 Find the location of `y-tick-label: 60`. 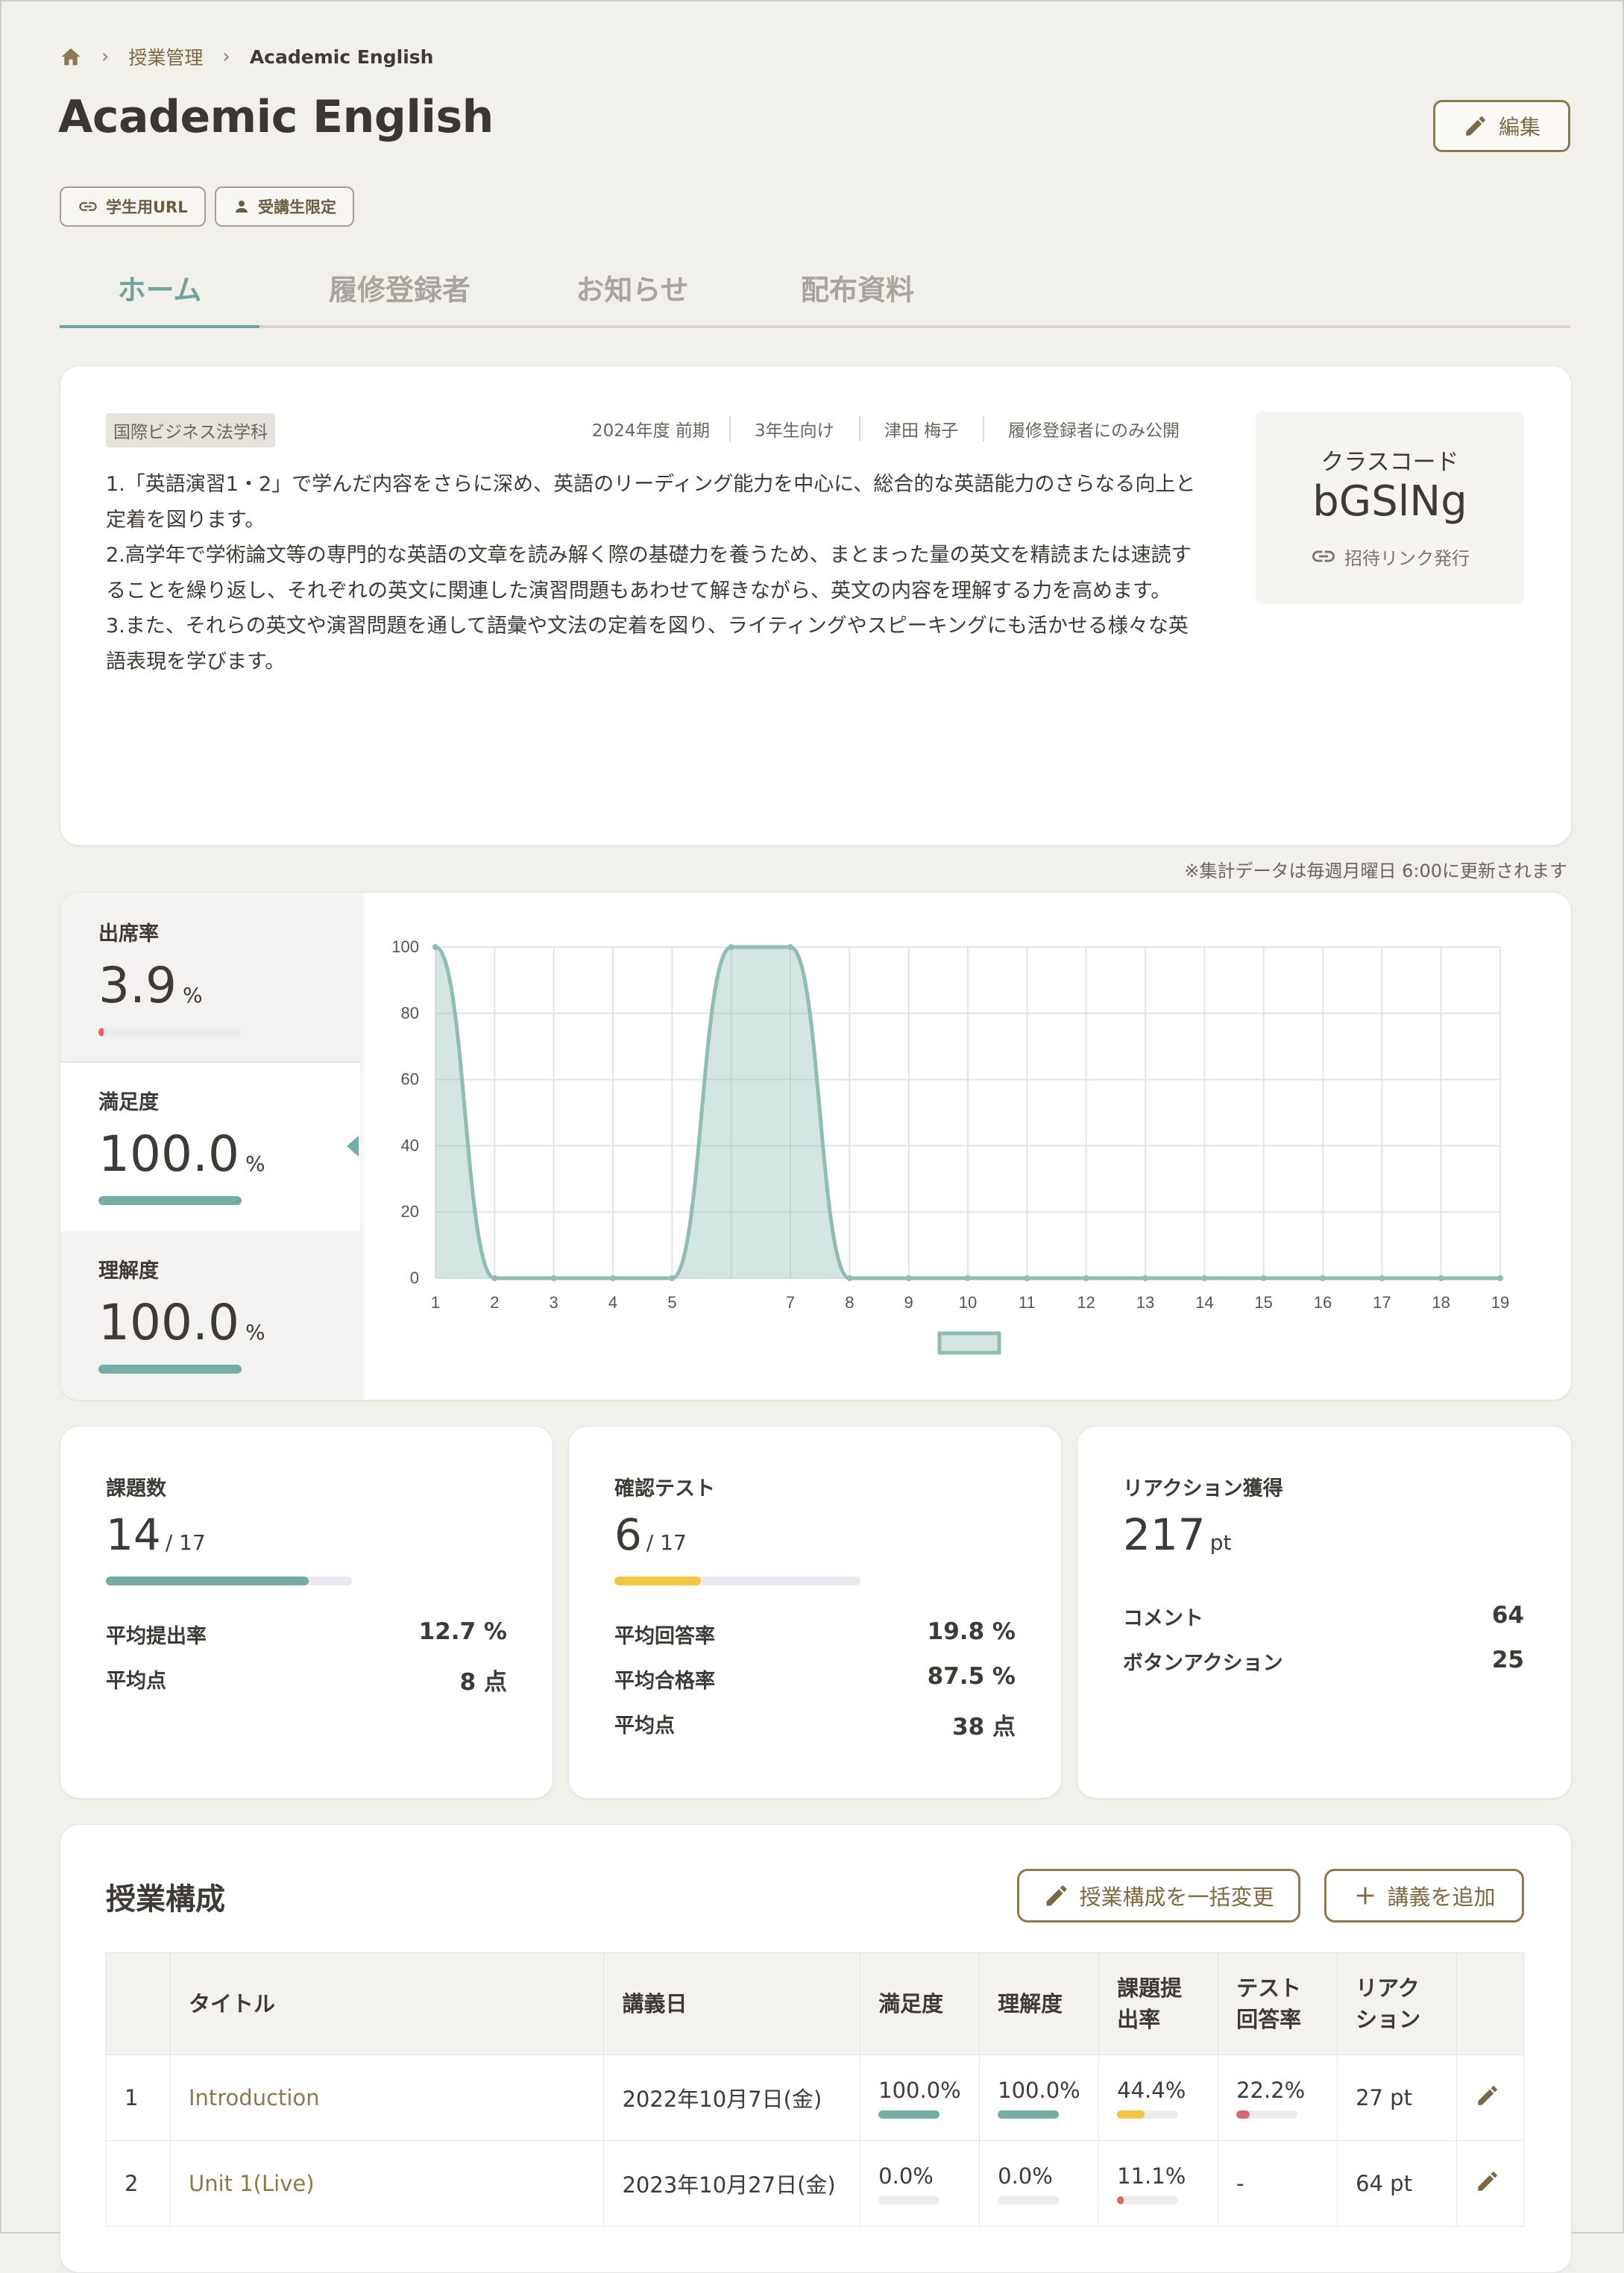

y-tick-label: 60 is located at coordinates (410, 1079).